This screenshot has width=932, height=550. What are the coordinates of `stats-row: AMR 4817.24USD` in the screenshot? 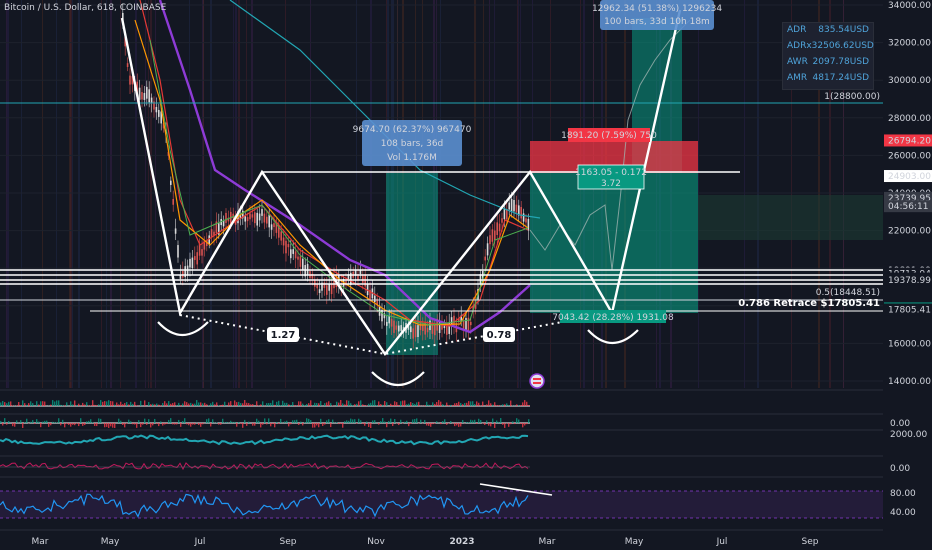 It's located at (828, 79).